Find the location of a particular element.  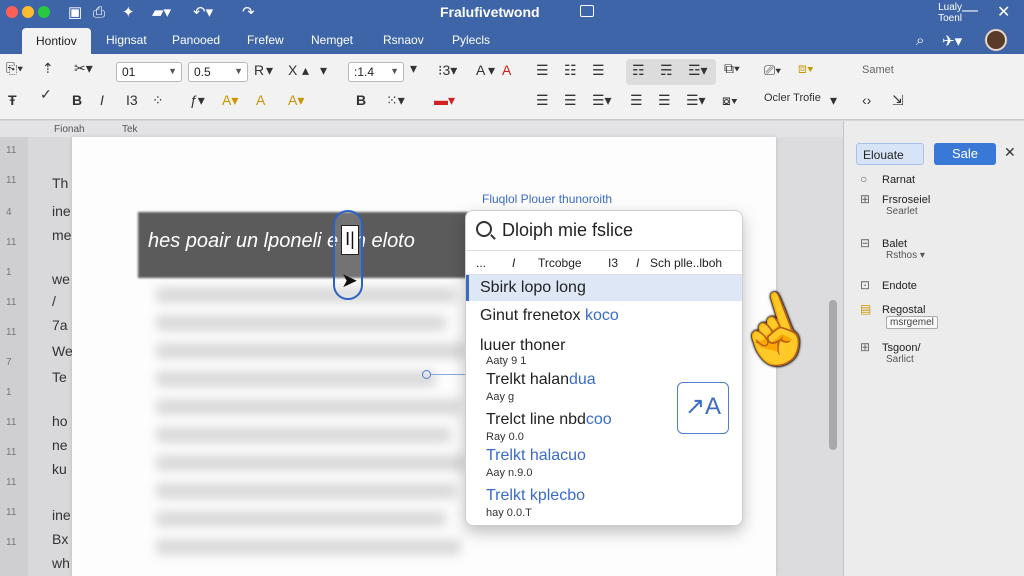

font-a-button: A is located at coordinates (480, 70).